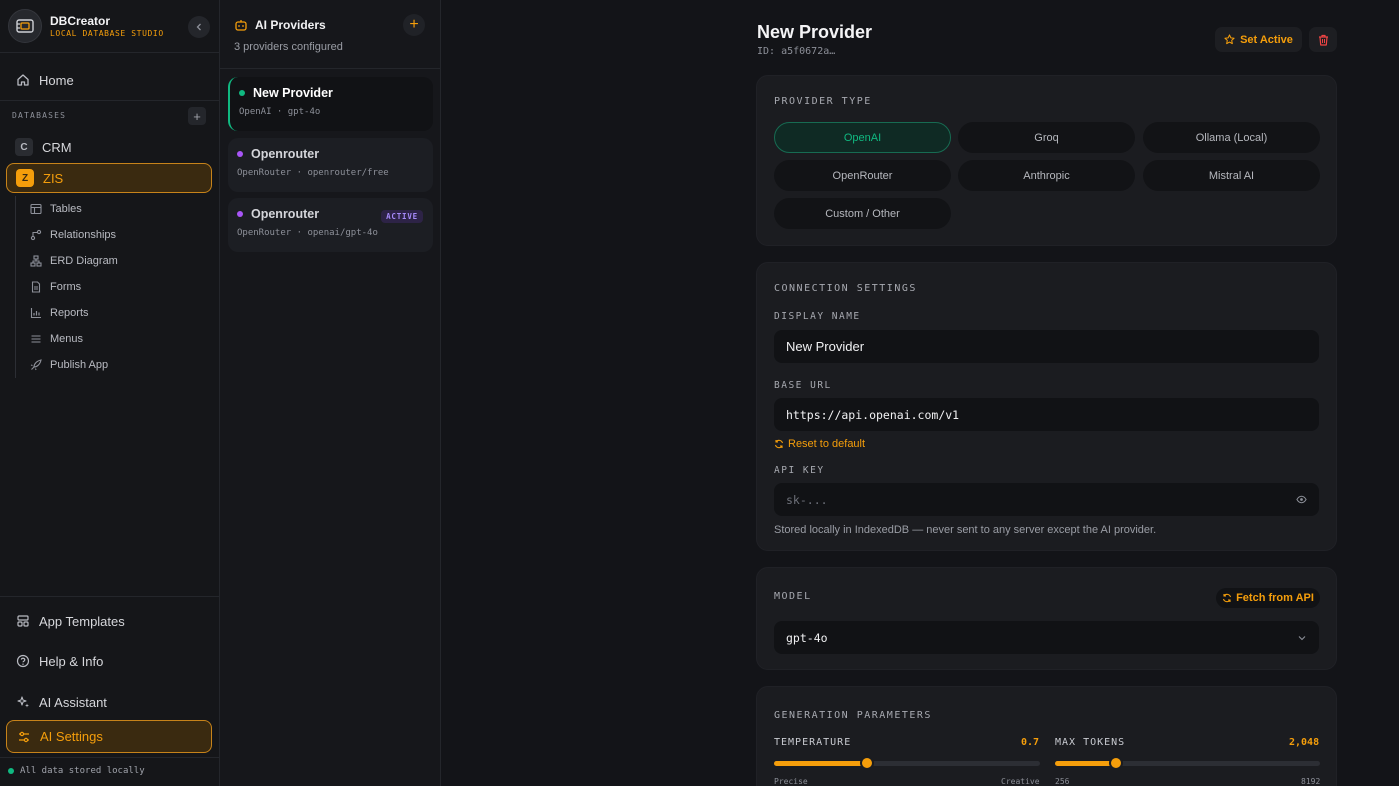 The image size is (1399, 786). Describe the element at coordinates (109, 661) in the screenshot. I see `nav-help-info: Help & Info` at that location.